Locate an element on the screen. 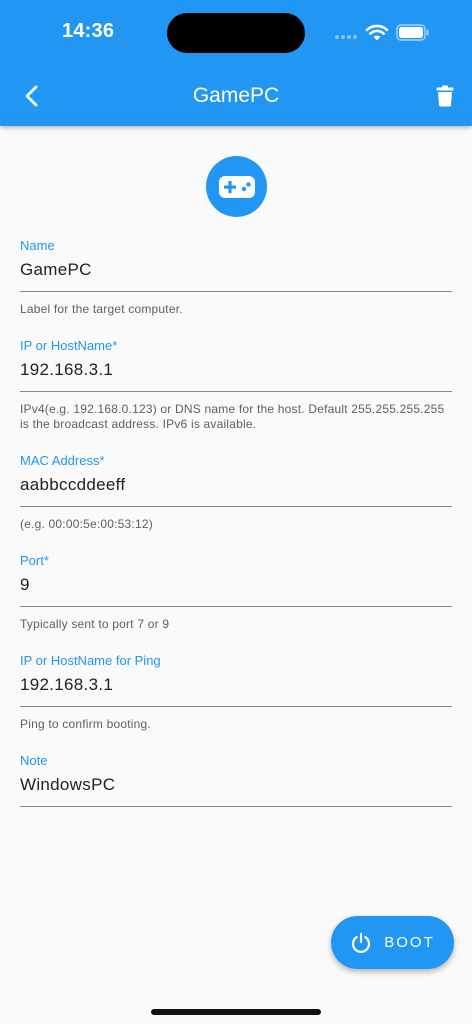 The height and width of the screenshot is (1024, 472). mac-address-field-underline is located at coordinates (236, 506).